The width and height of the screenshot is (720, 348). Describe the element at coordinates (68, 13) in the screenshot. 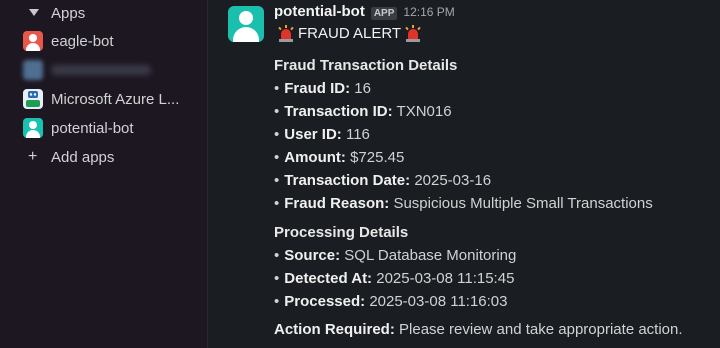

I see `apps-section-label: Apps` at that location.